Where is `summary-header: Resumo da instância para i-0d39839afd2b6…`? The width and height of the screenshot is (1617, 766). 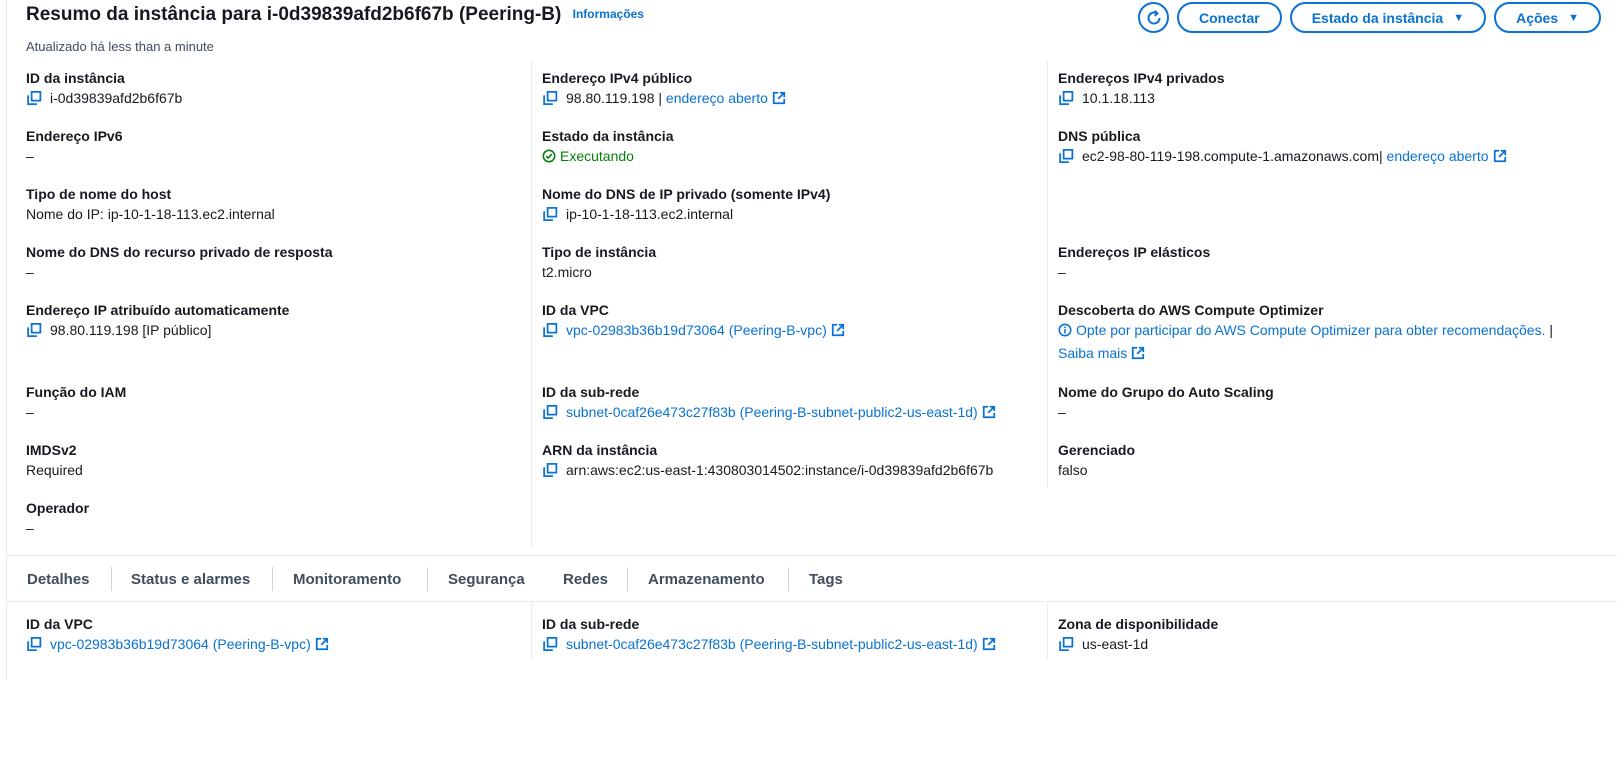 summary-header: Resumo da instância para i-0d39839afd2b6… is located at coordinates (812, 30).